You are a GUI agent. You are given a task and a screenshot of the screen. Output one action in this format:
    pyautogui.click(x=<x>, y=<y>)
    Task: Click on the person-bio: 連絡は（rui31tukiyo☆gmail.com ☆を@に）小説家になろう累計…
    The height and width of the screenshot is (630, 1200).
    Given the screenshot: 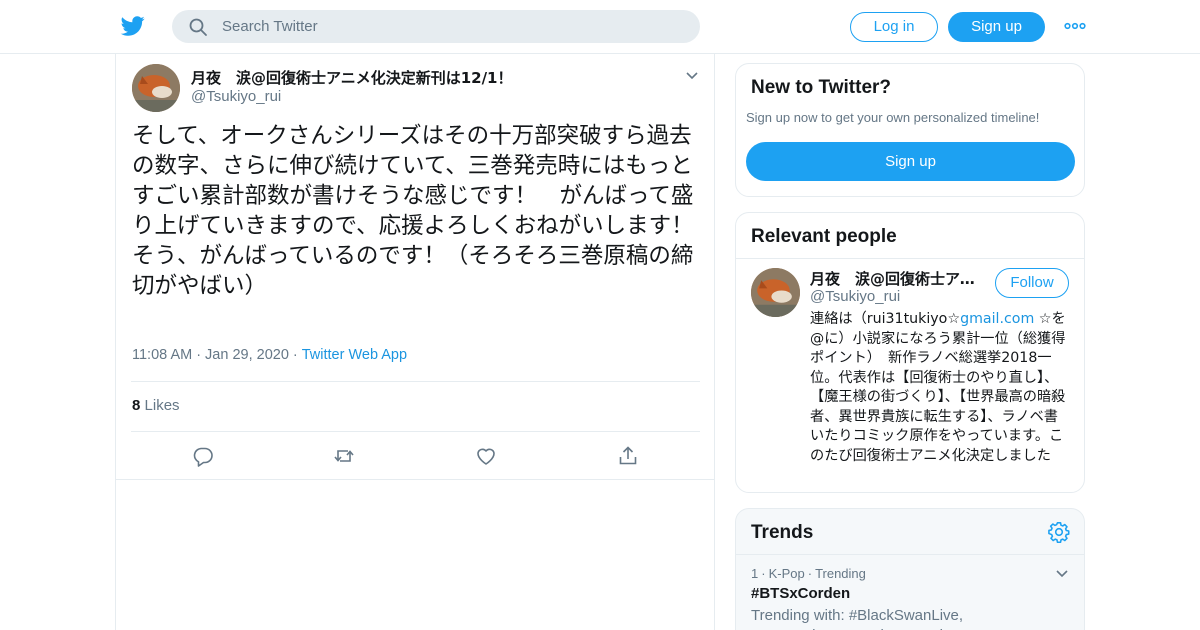 What is the action you would take?
    pyautogui.click(x=941, y=388)
    